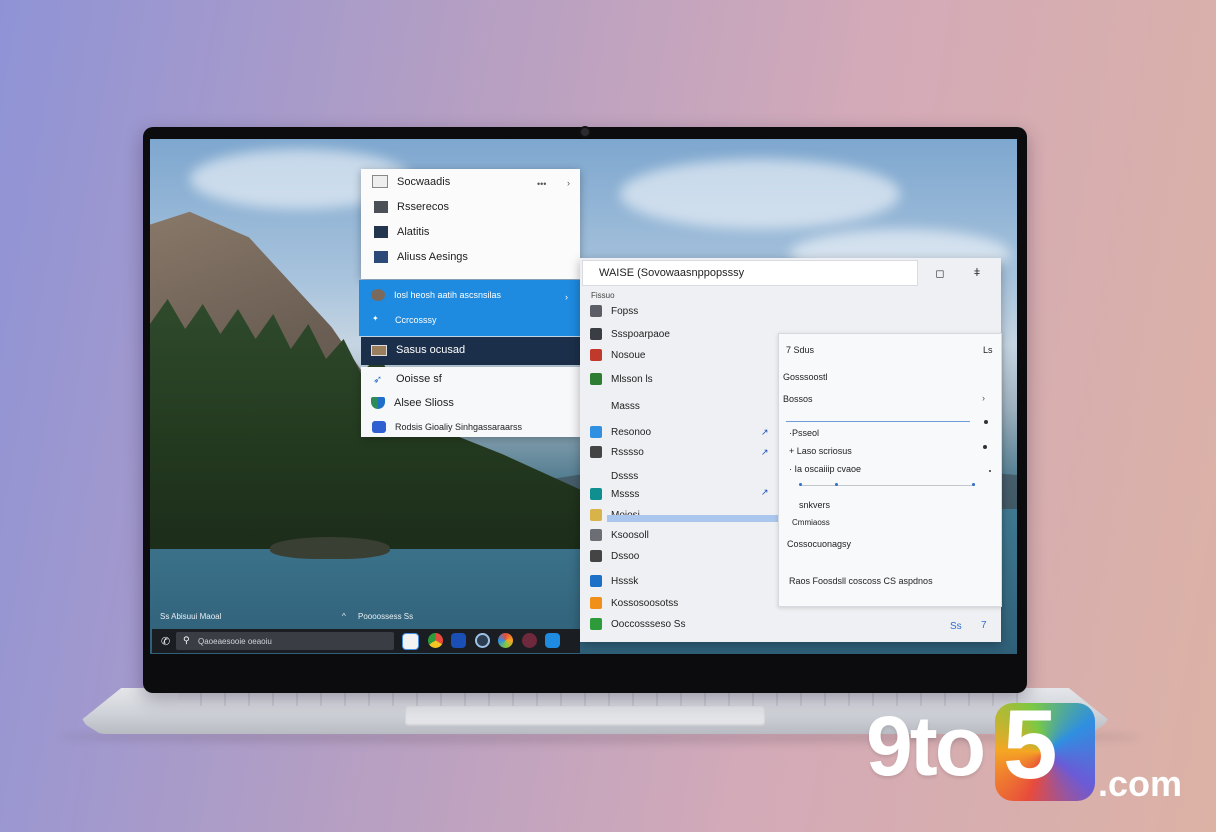 The height and width of the screenshot is (832, 1216). What do you see at coordinates (750, 273) in the screenshot?
I see `window-title-bar: WAISE (Sovowaasnppopsssy` at bounding box center [750, 273].